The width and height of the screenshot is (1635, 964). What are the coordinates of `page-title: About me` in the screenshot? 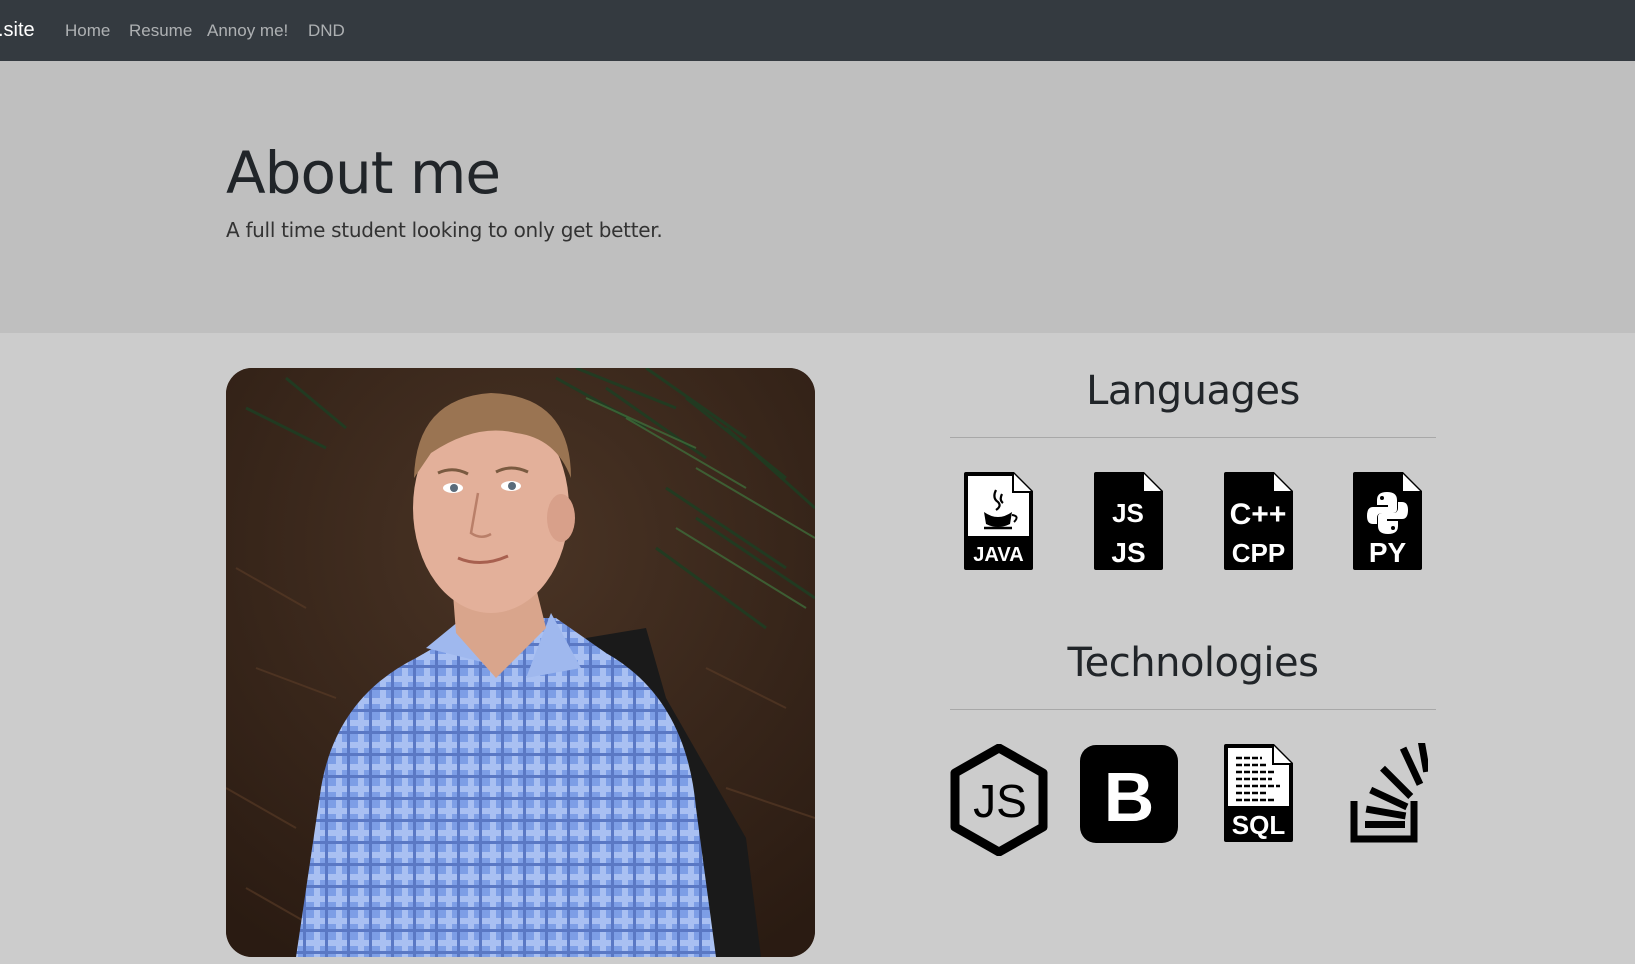 It's located at (363, 173).